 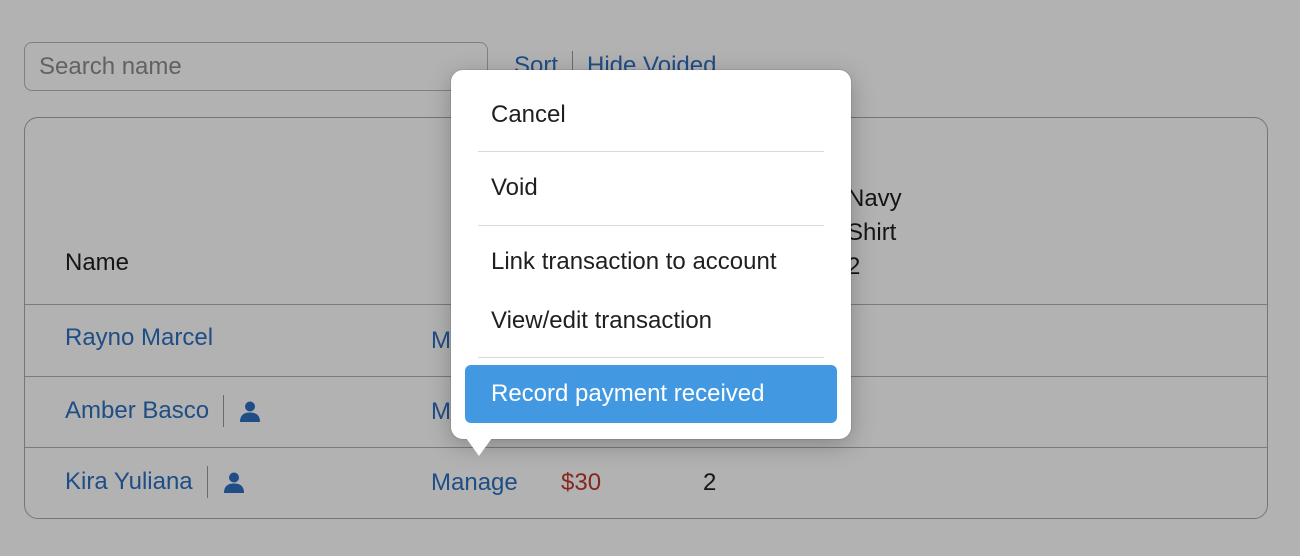 What do you see at coordinates (651, 115) in the screenshot?
I see `menu-item-cancel: Cancel` at bounding box center [651, 115].